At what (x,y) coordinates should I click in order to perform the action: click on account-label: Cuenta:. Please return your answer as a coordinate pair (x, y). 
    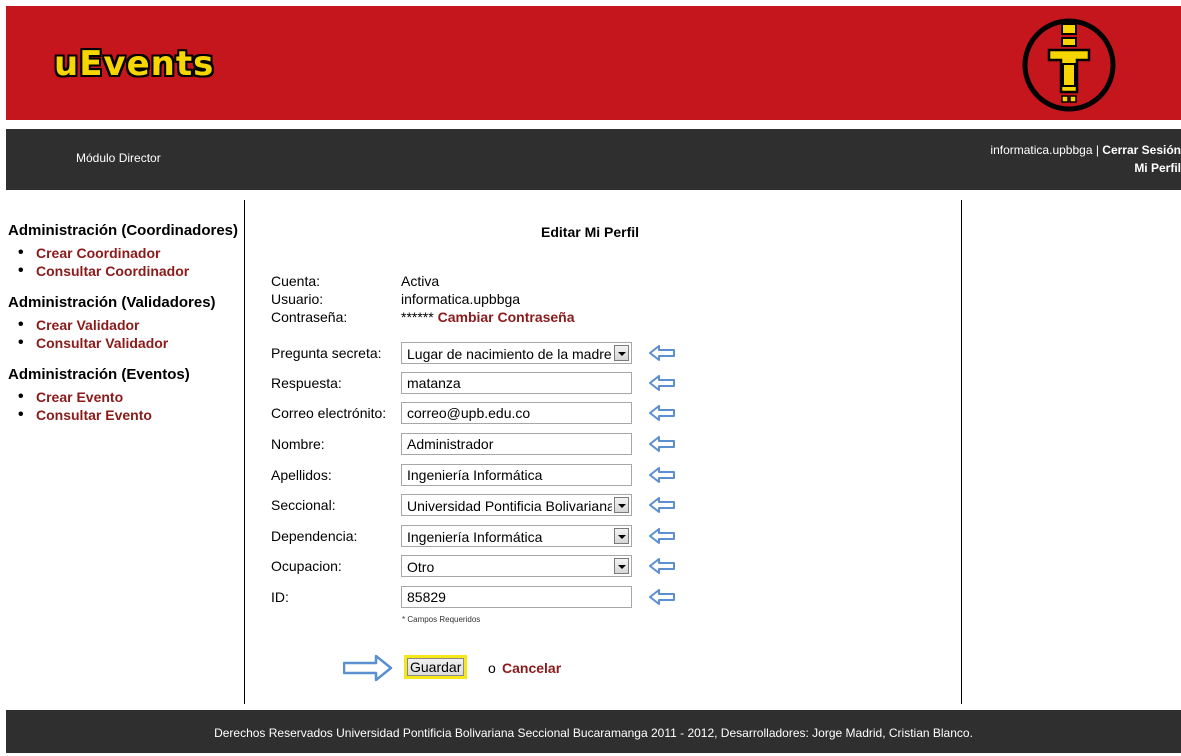
    Looking at the image, I should click on (296, 281).